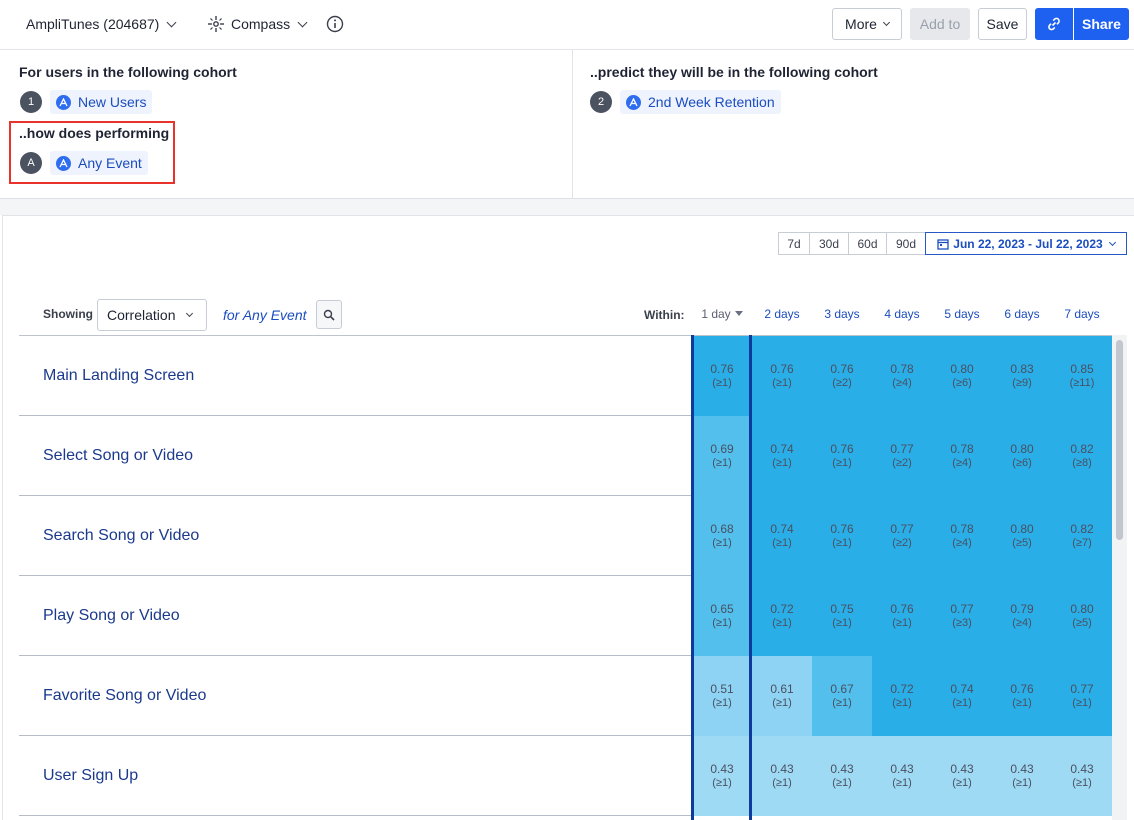 This screenshot has width=1134, height=820. I want to click on event-name-label: Play Song or Video, so click(111, 616).